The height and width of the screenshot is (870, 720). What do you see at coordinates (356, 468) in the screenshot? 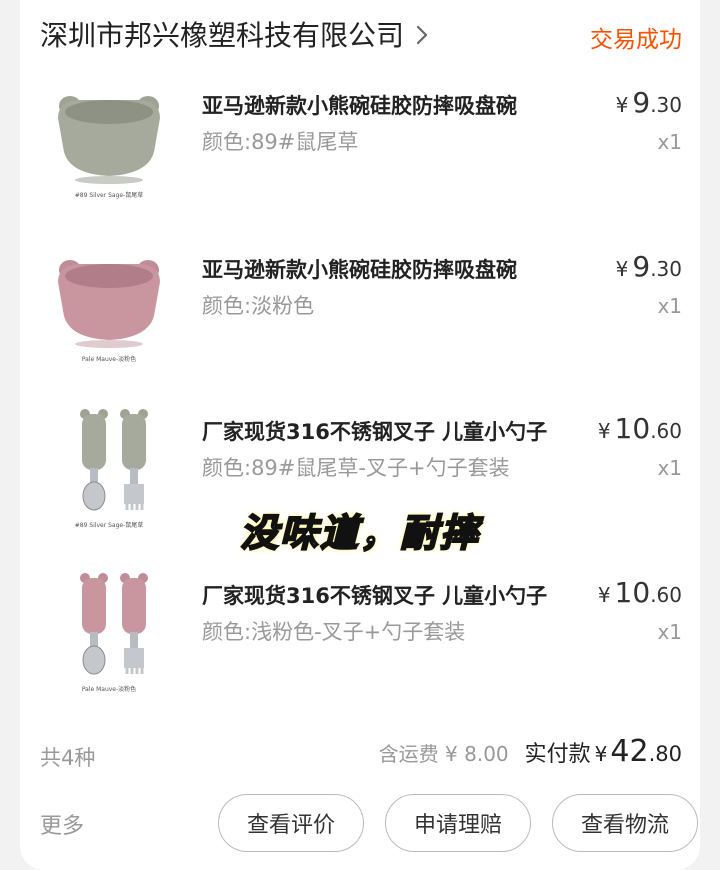
I see `product-spec: 颜色:89#鼠尾草-叉子+勺子套装` at bounding box center [356, 468].